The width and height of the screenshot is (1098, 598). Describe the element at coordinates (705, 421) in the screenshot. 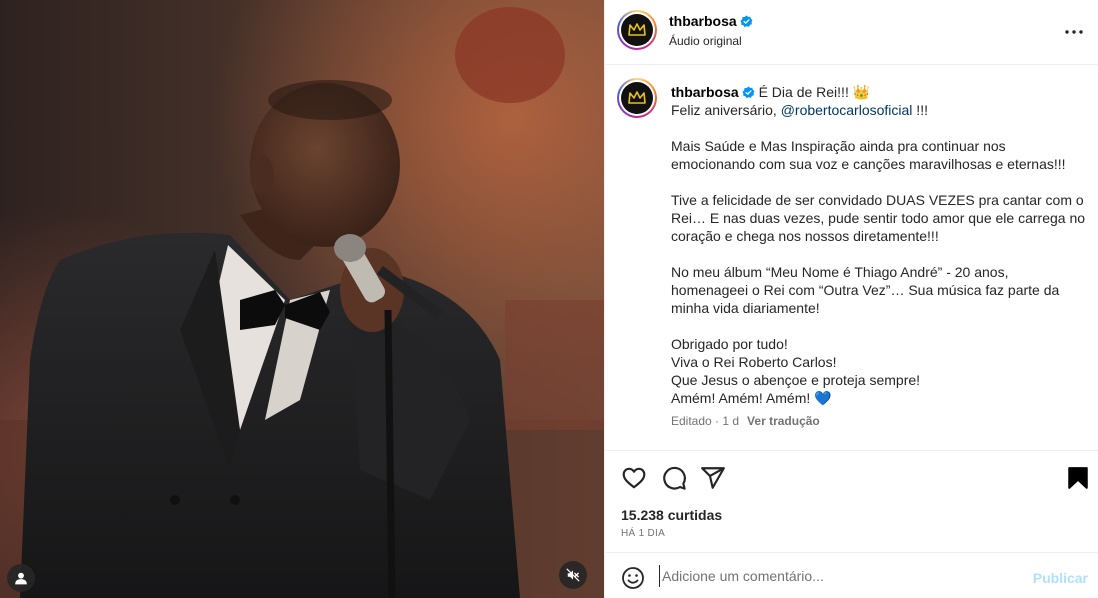

I see `edited-timestamp: Editado · 1 d` at that location.